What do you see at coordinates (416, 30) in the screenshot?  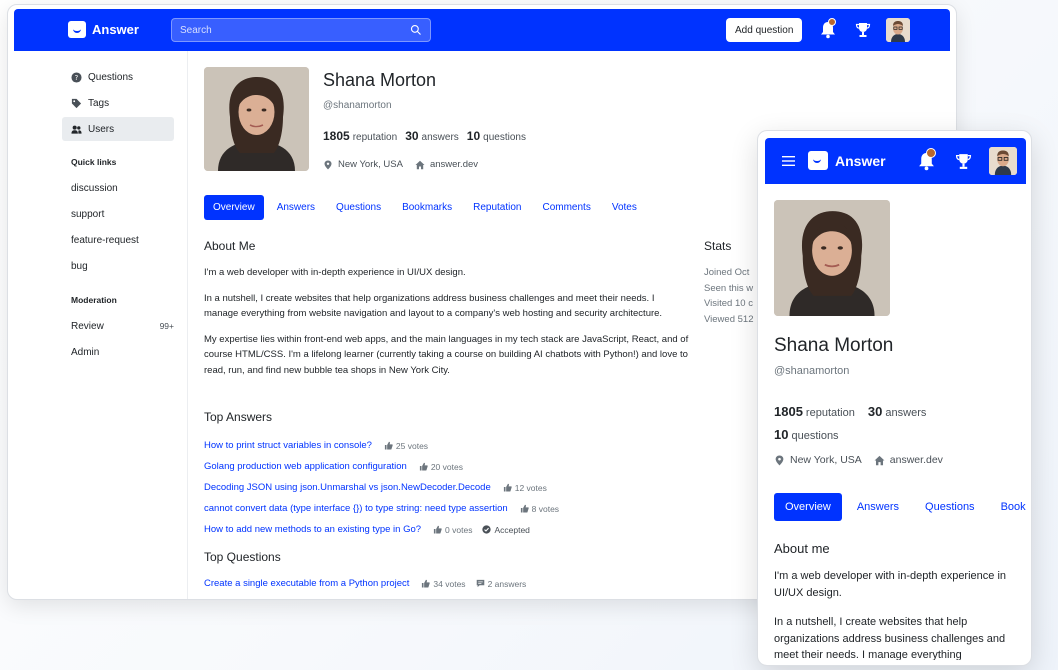 I see `search-icon` at bounding box center [416, 30].